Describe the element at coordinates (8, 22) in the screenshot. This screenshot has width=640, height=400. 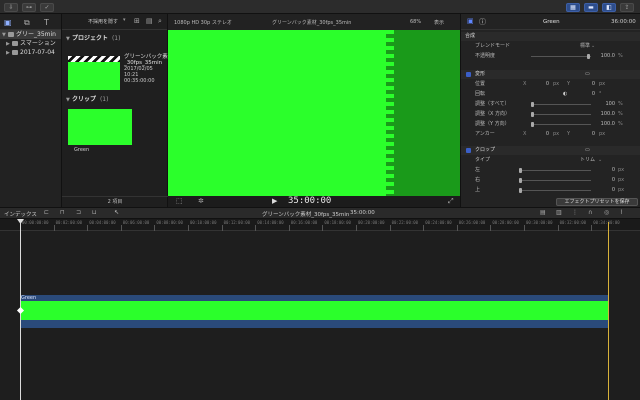
I see `libraries-icon: ▣` at that location.